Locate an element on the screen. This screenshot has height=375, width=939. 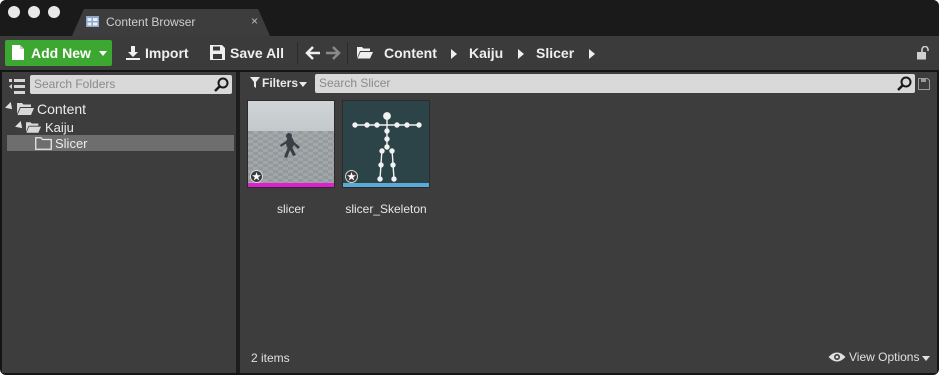
breadcrumb-item-kaiju: Kaiju is located at coordinates (486, 53).